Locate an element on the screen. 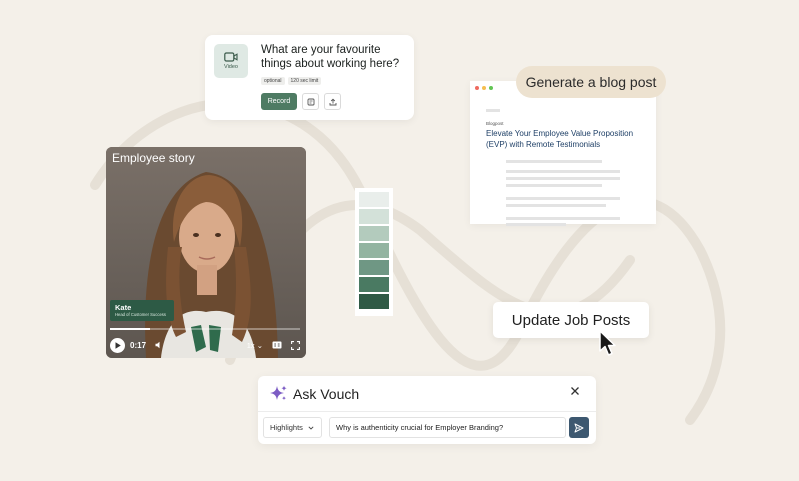 This screenshot has width=799, height=481. upload-button is located at coordinates (332, 101).